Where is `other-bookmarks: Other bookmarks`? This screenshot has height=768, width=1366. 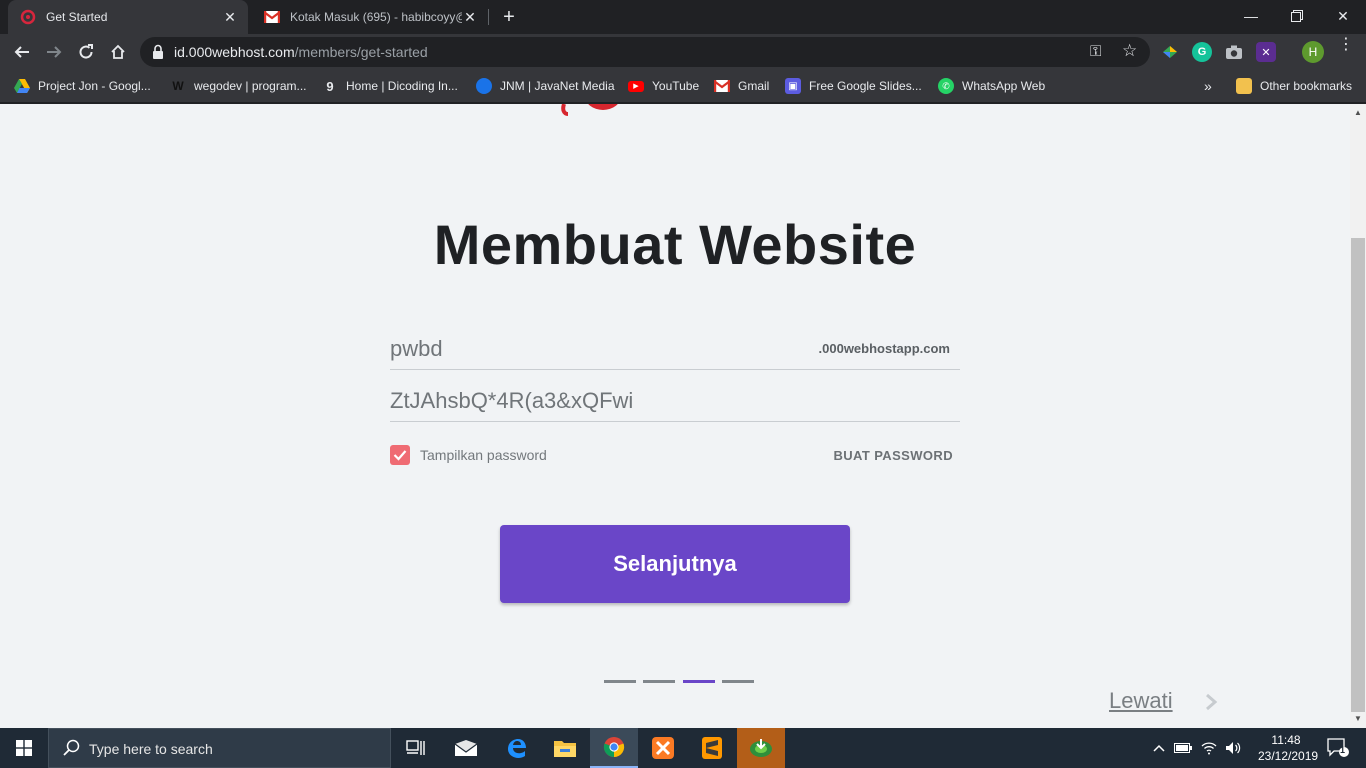
other-bookmarks: Other bookmarks is located at coordinates (1294, 86).